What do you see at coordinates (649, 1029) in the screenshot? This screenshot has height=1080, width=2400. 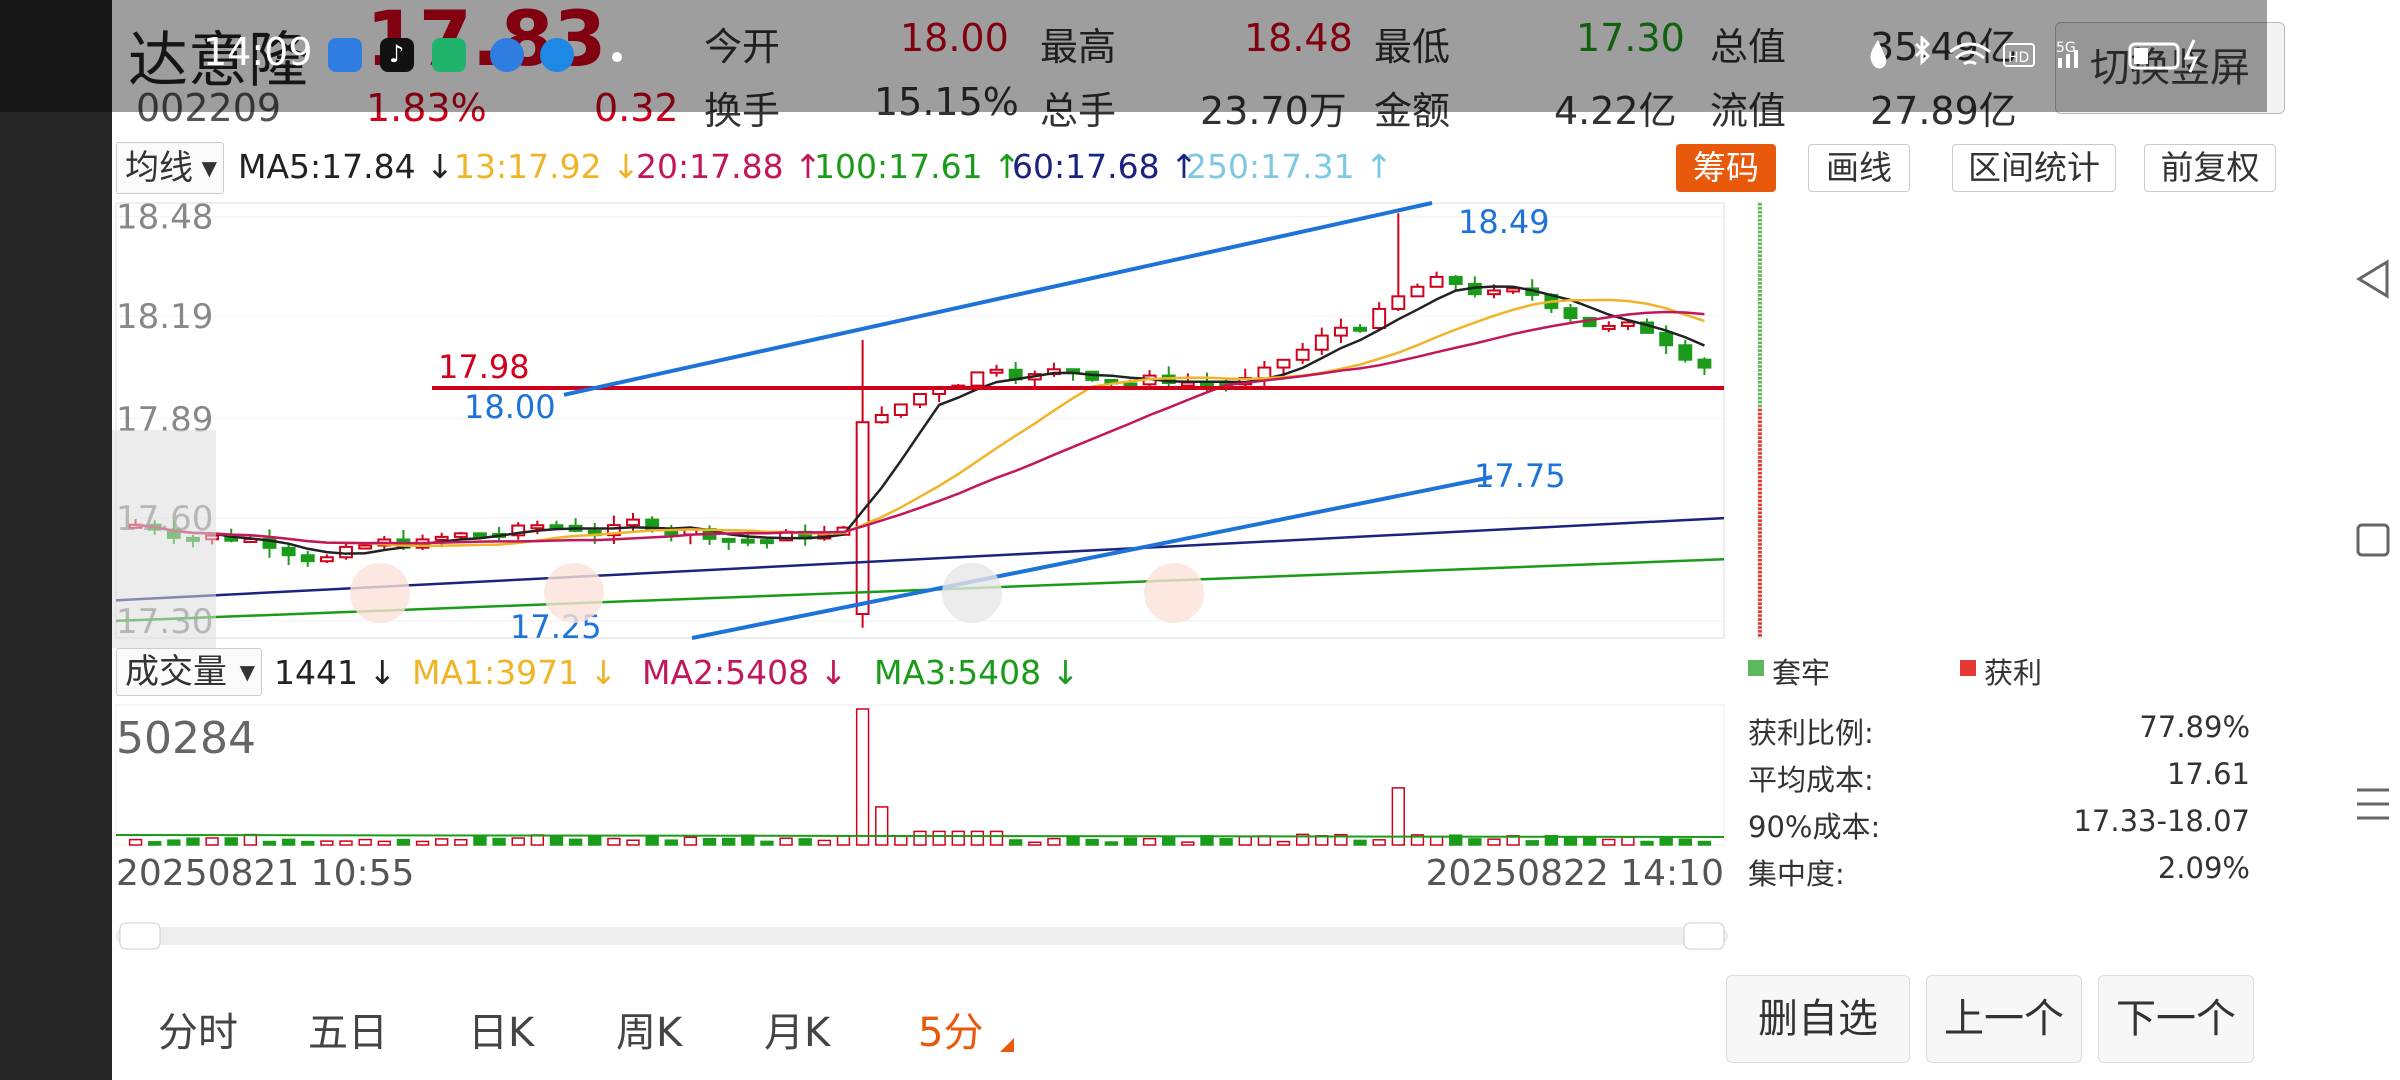 I see `tab-weekly-k: 周K` at bounding box center [649, 1029].